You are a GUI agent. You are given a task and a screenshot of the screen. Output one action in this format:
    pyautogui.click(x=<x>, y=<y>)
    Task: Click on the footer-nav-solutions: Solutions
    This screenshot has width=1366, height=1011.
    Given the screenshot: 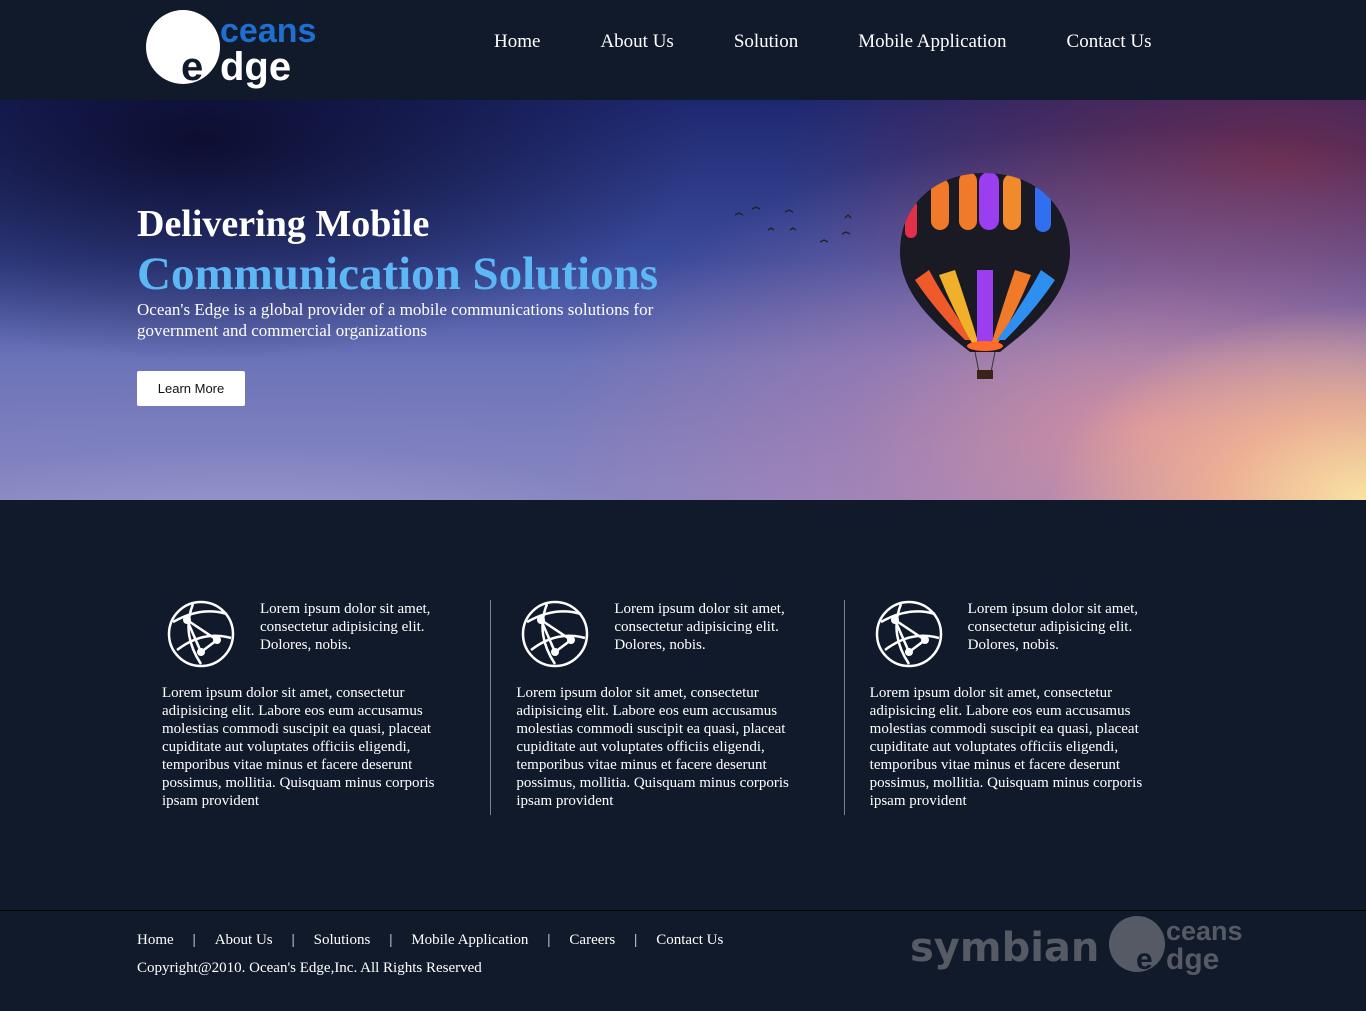 What is the action you would take?
    pyautogui.click(x=342, y=940)
    